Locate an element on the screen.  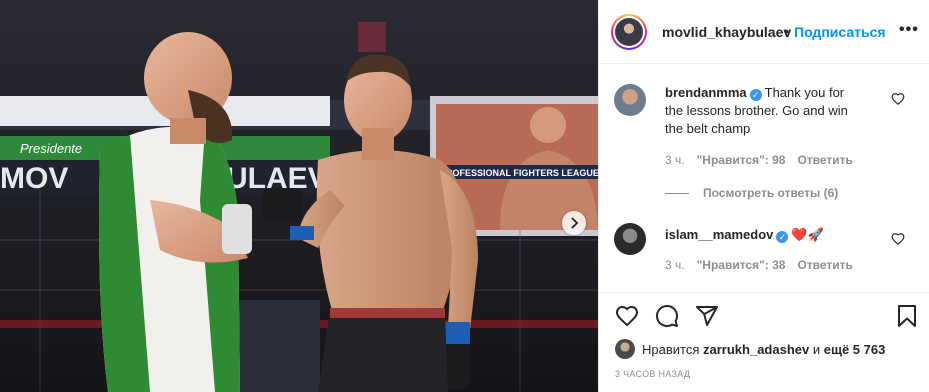
likes-summary: Нравится zarrukh_adashev и ещё 5 763 is located at coordinates (750, 349).